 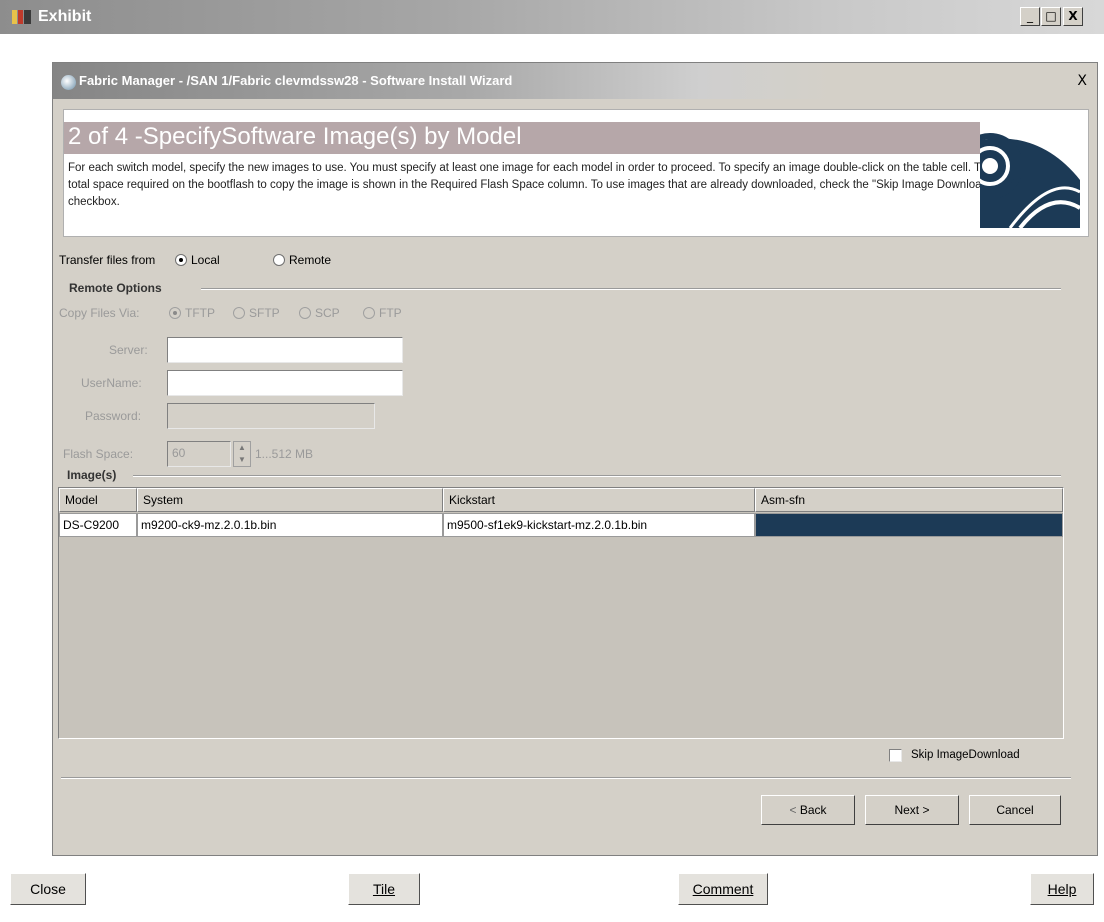 I want to click on col-model-header: Model, so click(x=98, y=500).